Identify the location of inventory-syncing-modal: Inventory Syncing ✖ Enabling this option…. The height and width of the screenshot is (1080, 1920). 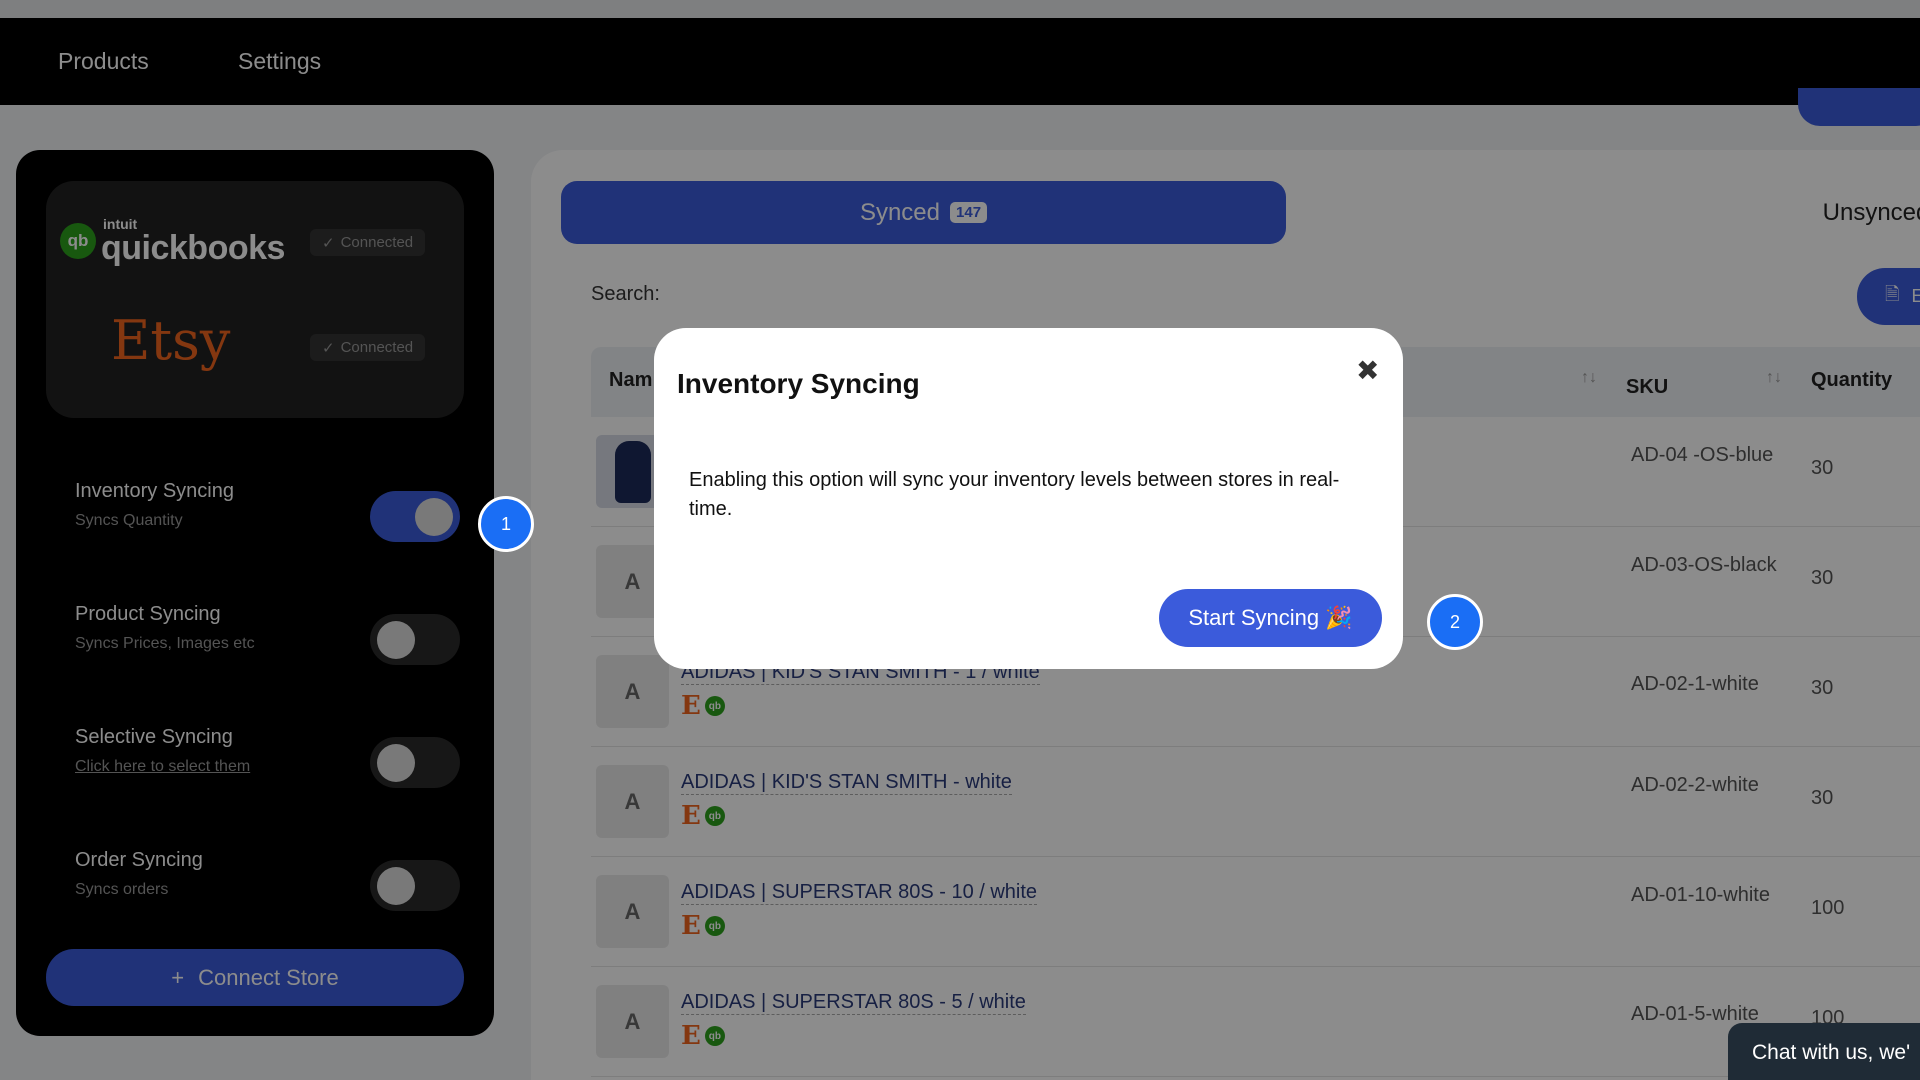
(1028, 498).